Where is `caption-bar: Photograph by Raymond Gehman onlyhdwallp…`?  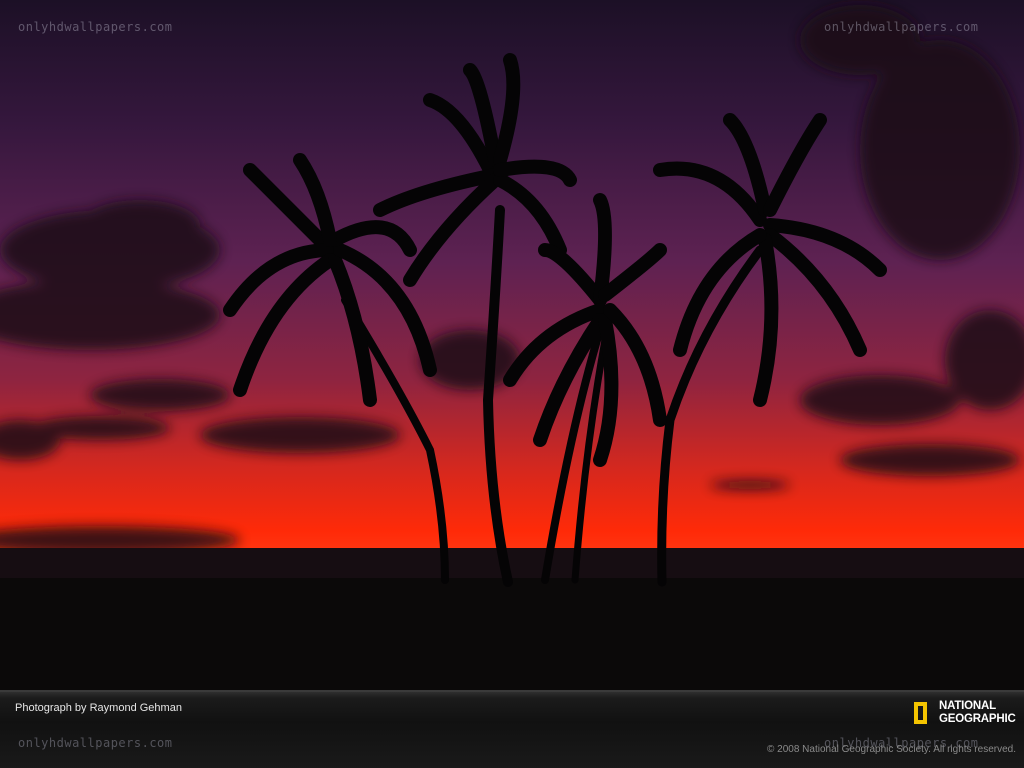
caption-bar: Photograph by Raymond Gehman onlyhdwallp… is located at coordinates (512, 729).